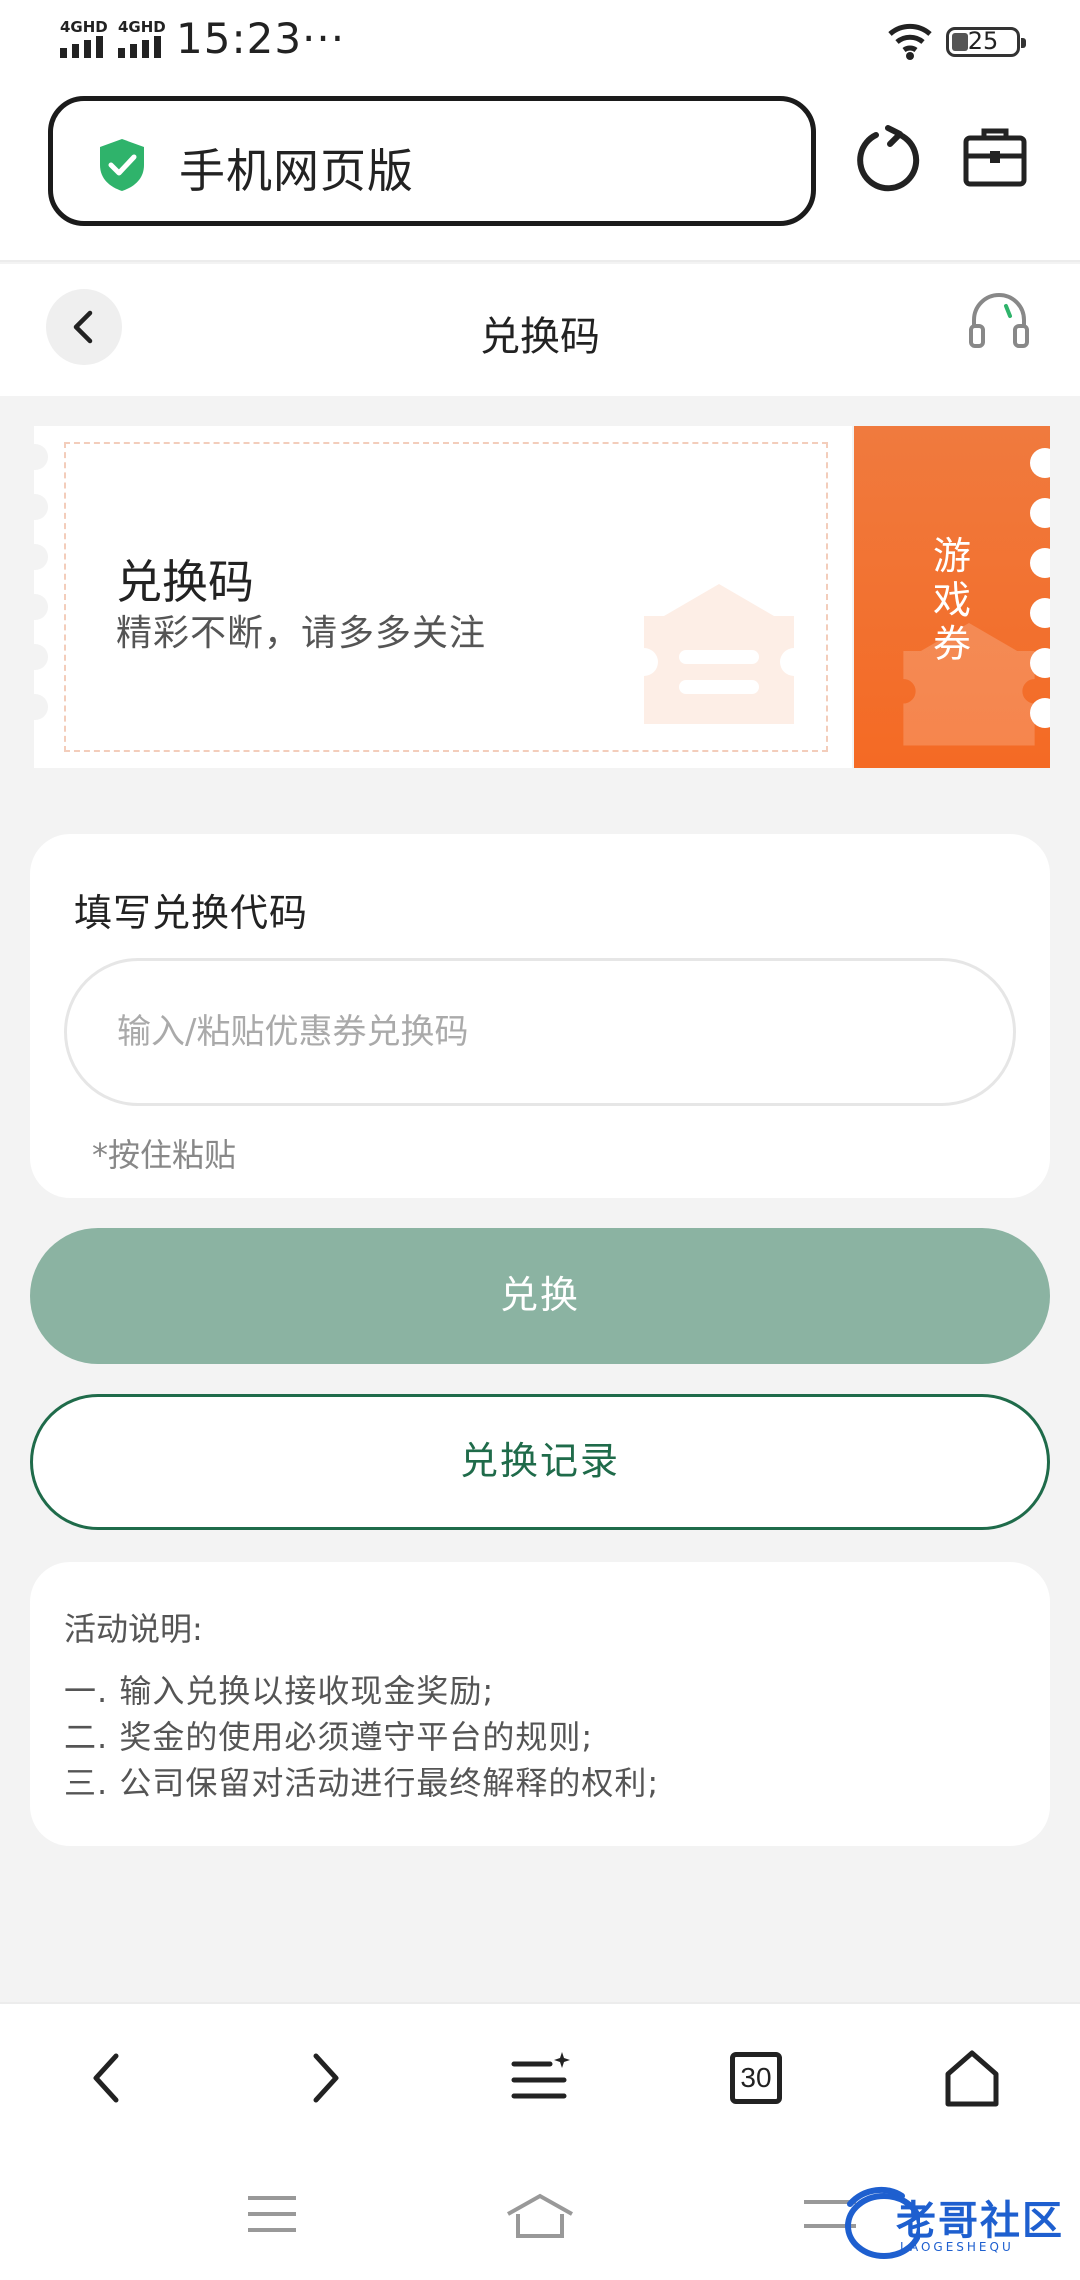 The image size is (1080, 2280). I want to click on redeem-code-label: 填写兑换代码, so click(191, 913).